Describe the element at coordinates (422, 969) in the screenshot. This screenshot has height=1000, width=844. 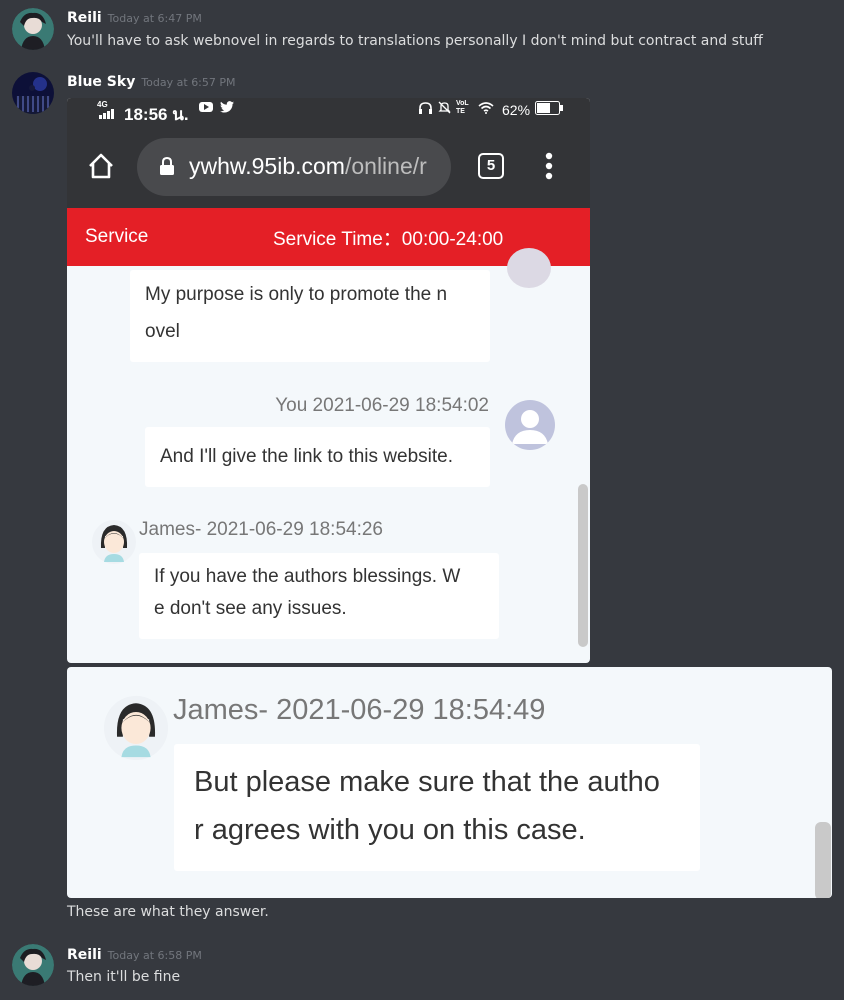
I see `message-3: Reili Today at 6:58 PM Then it'll be fine` at that location.